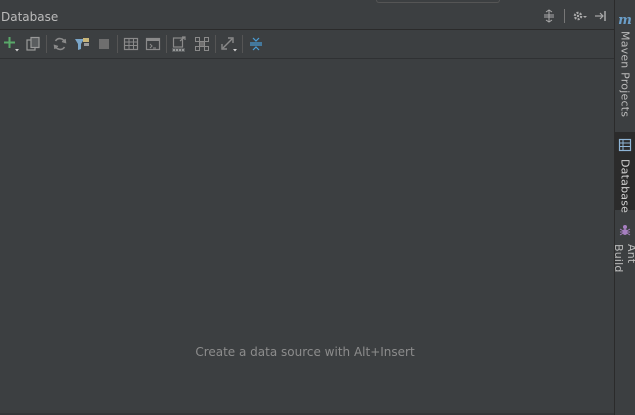  I want to click on ant-build-tab: Ant Build, so click(623, 257).